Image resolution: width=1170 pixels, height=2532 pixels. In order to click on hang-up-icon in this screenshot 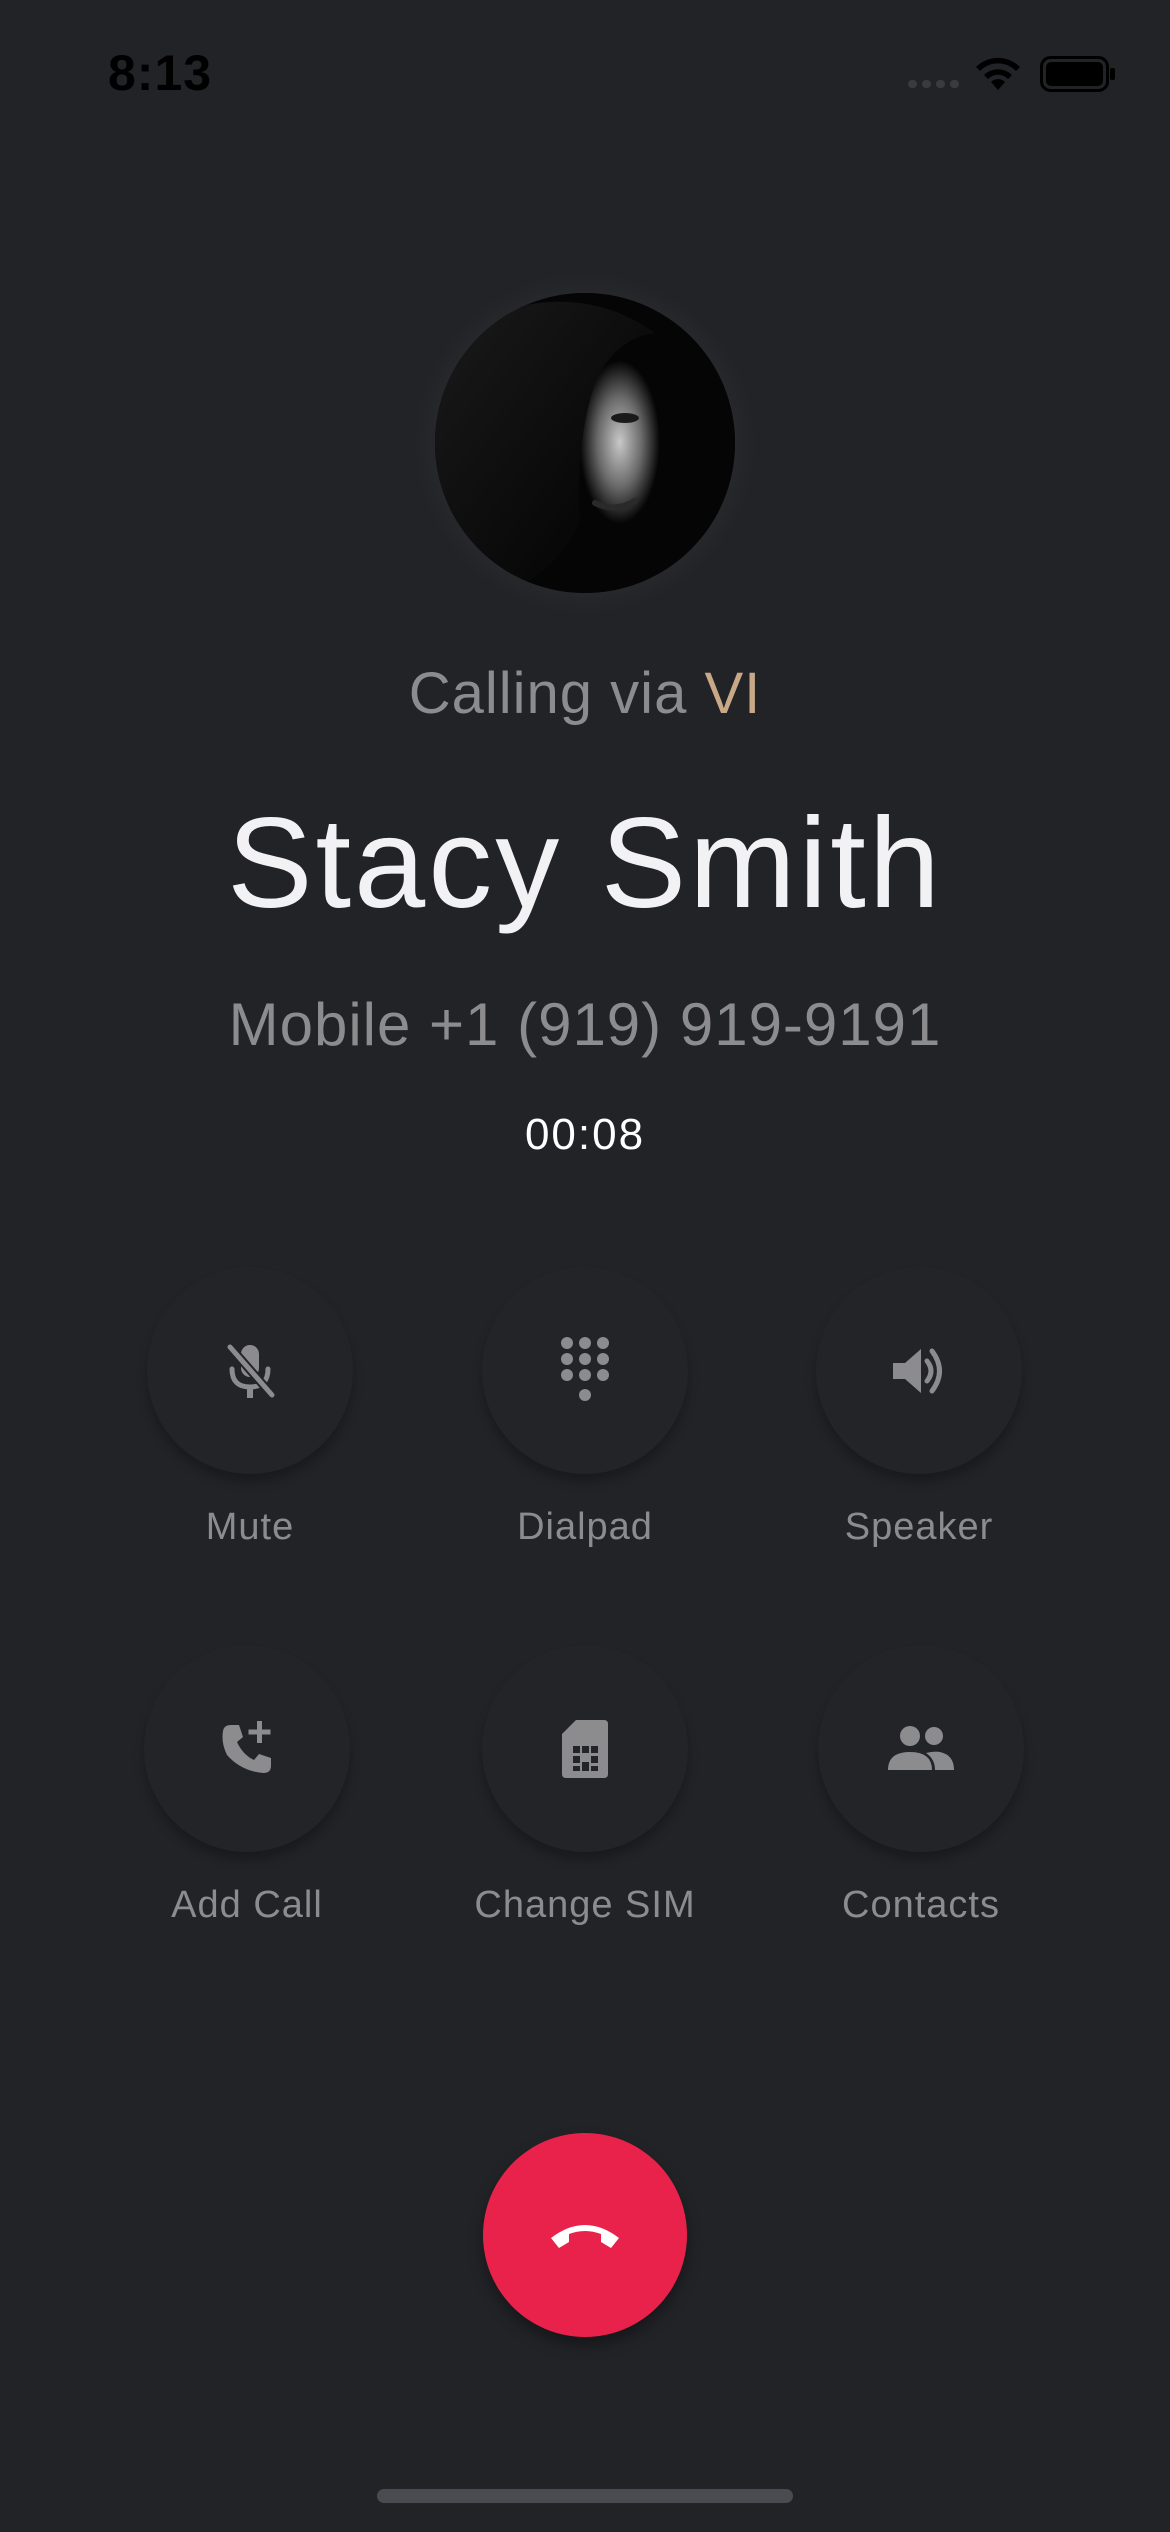, I will do `click(585, 2236)`.